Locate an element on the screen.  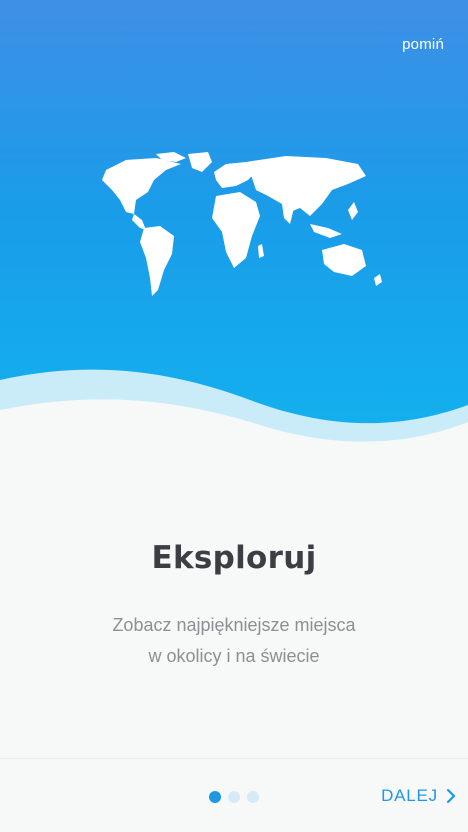
subtitle-line-2: w okolicy i na świecie is located at coordinates (234, 656).